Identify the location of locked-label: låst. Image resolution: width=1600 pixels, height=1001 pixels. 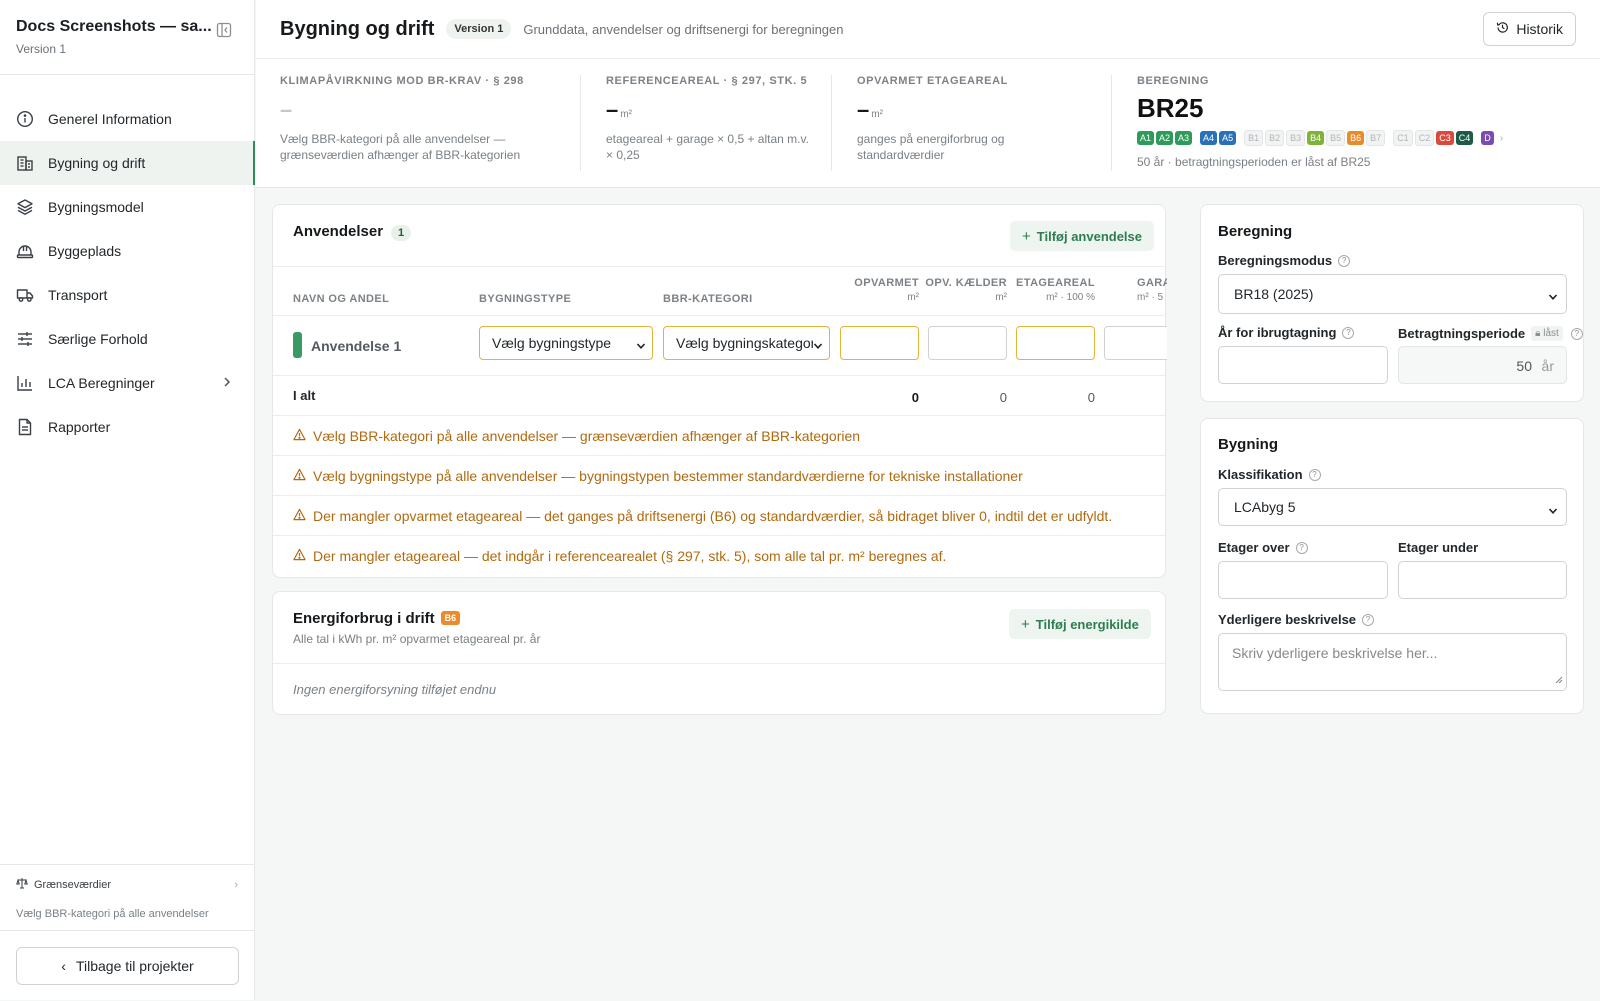
(1551, 333).